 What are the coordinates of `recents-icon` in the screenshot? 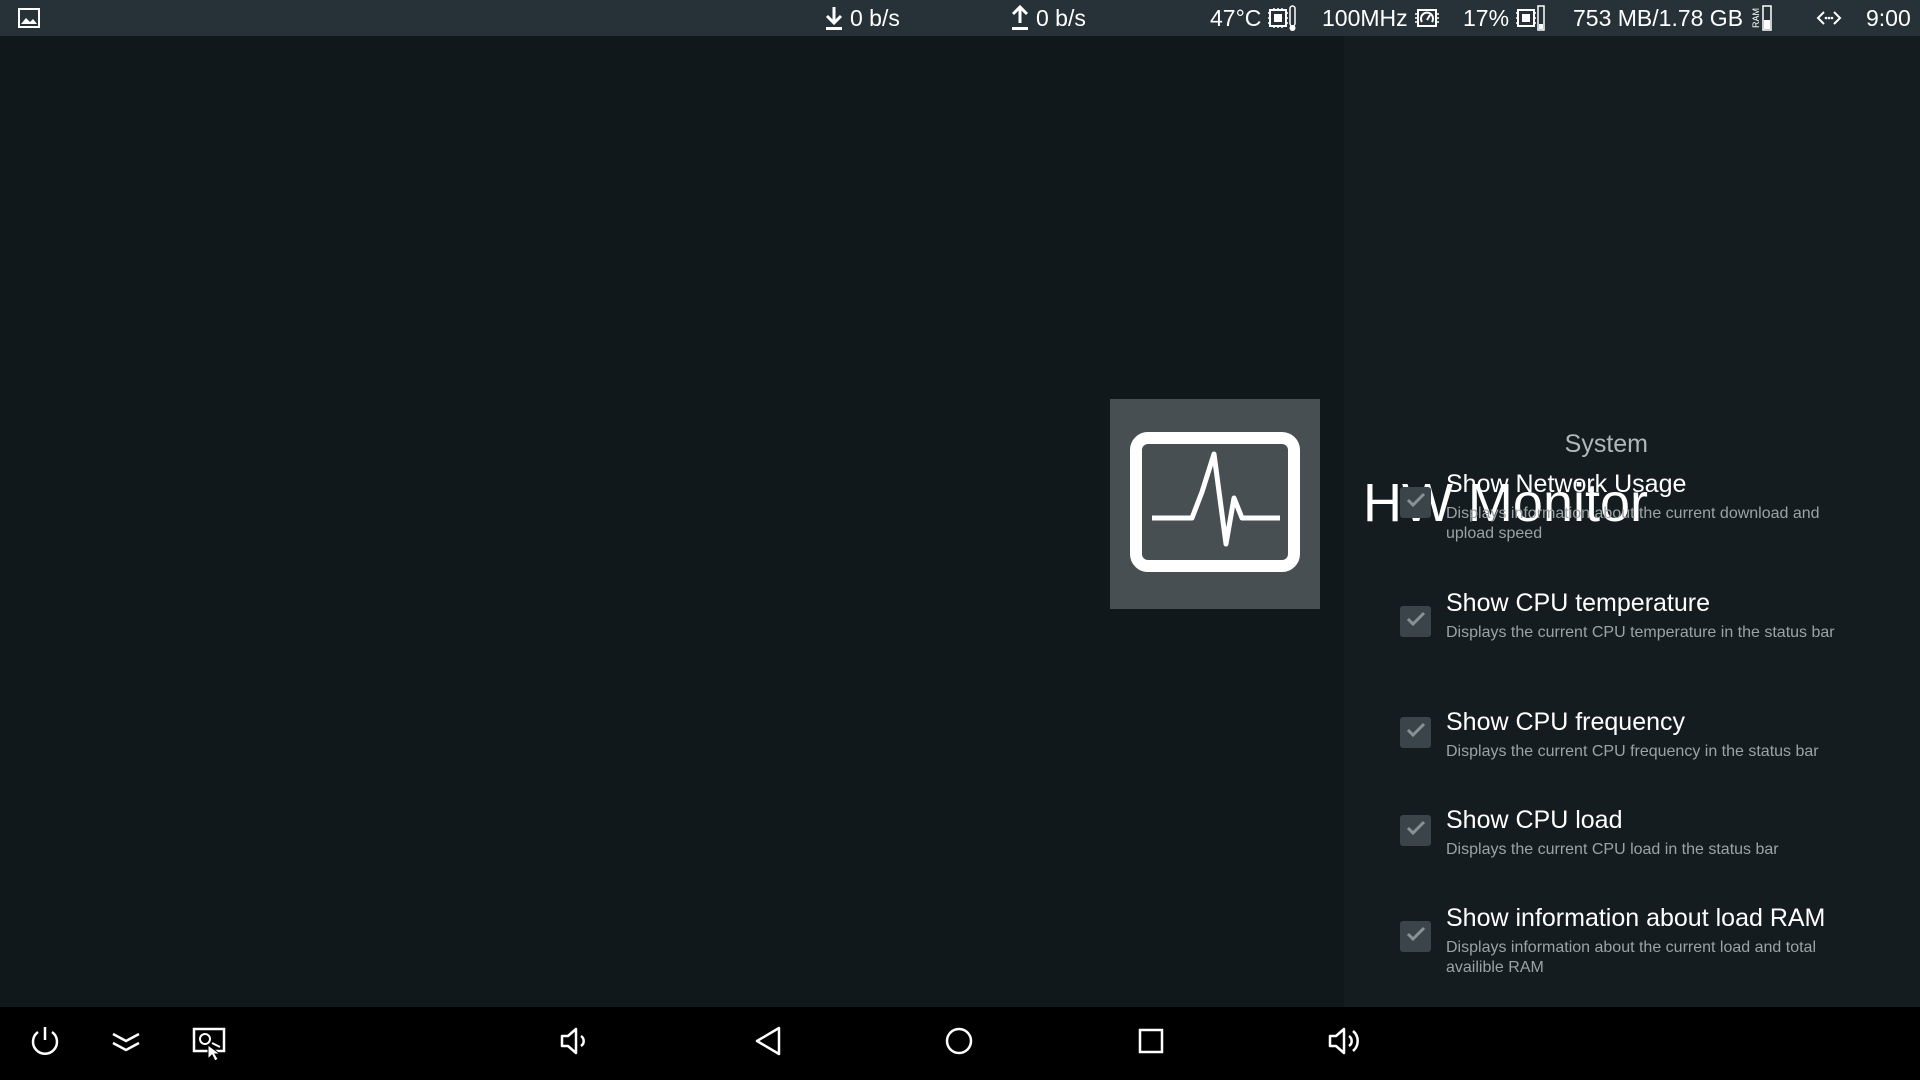 It's located at (1151, 1043).